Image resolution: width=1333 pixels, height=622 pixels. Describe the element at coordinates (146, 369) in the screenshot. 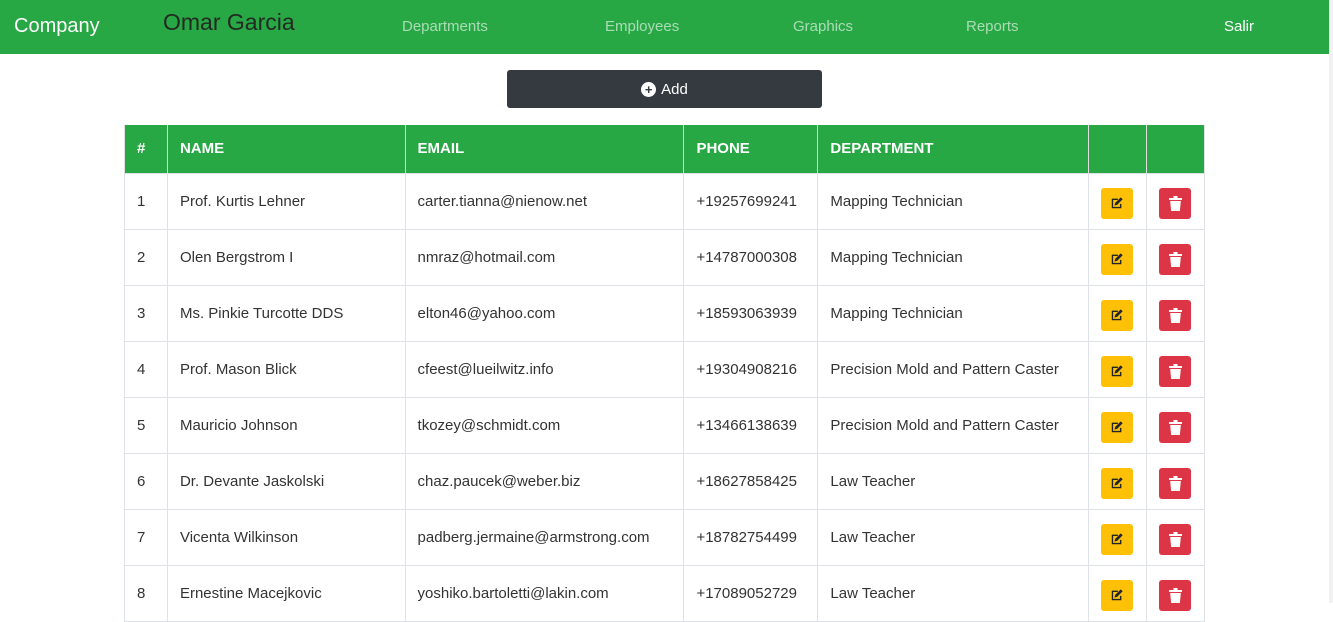

I see `row-number: 4` at that location.